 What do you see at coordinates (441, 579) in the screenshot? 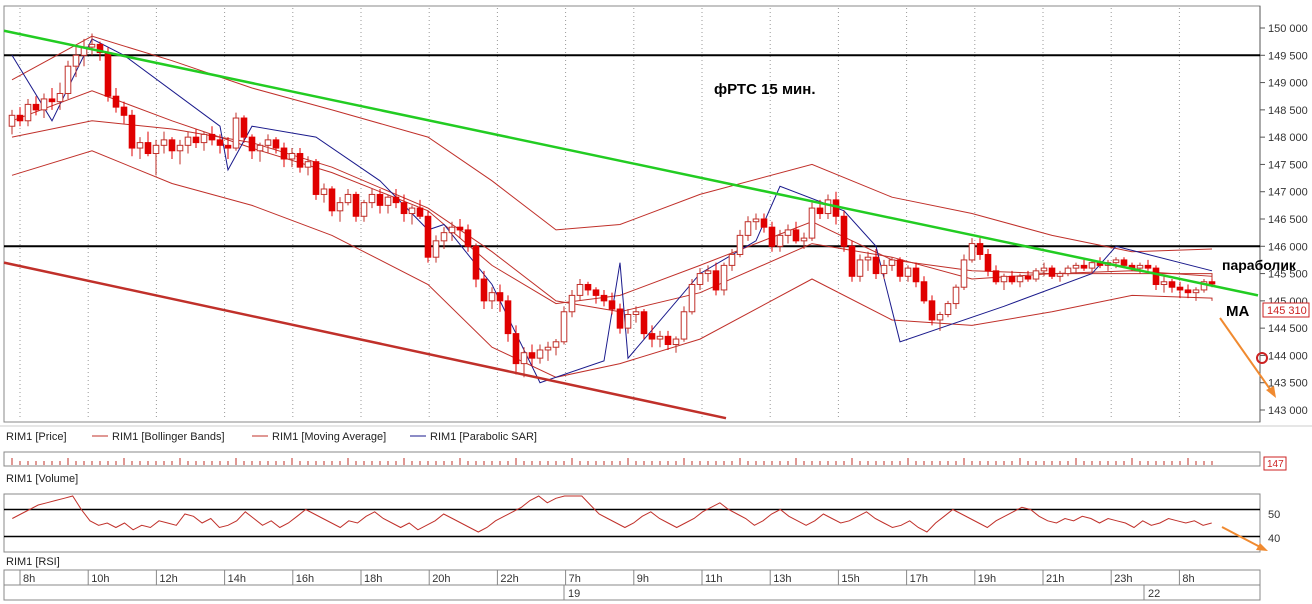
I see `time-label: 20h` at bounding box center [441, 579].